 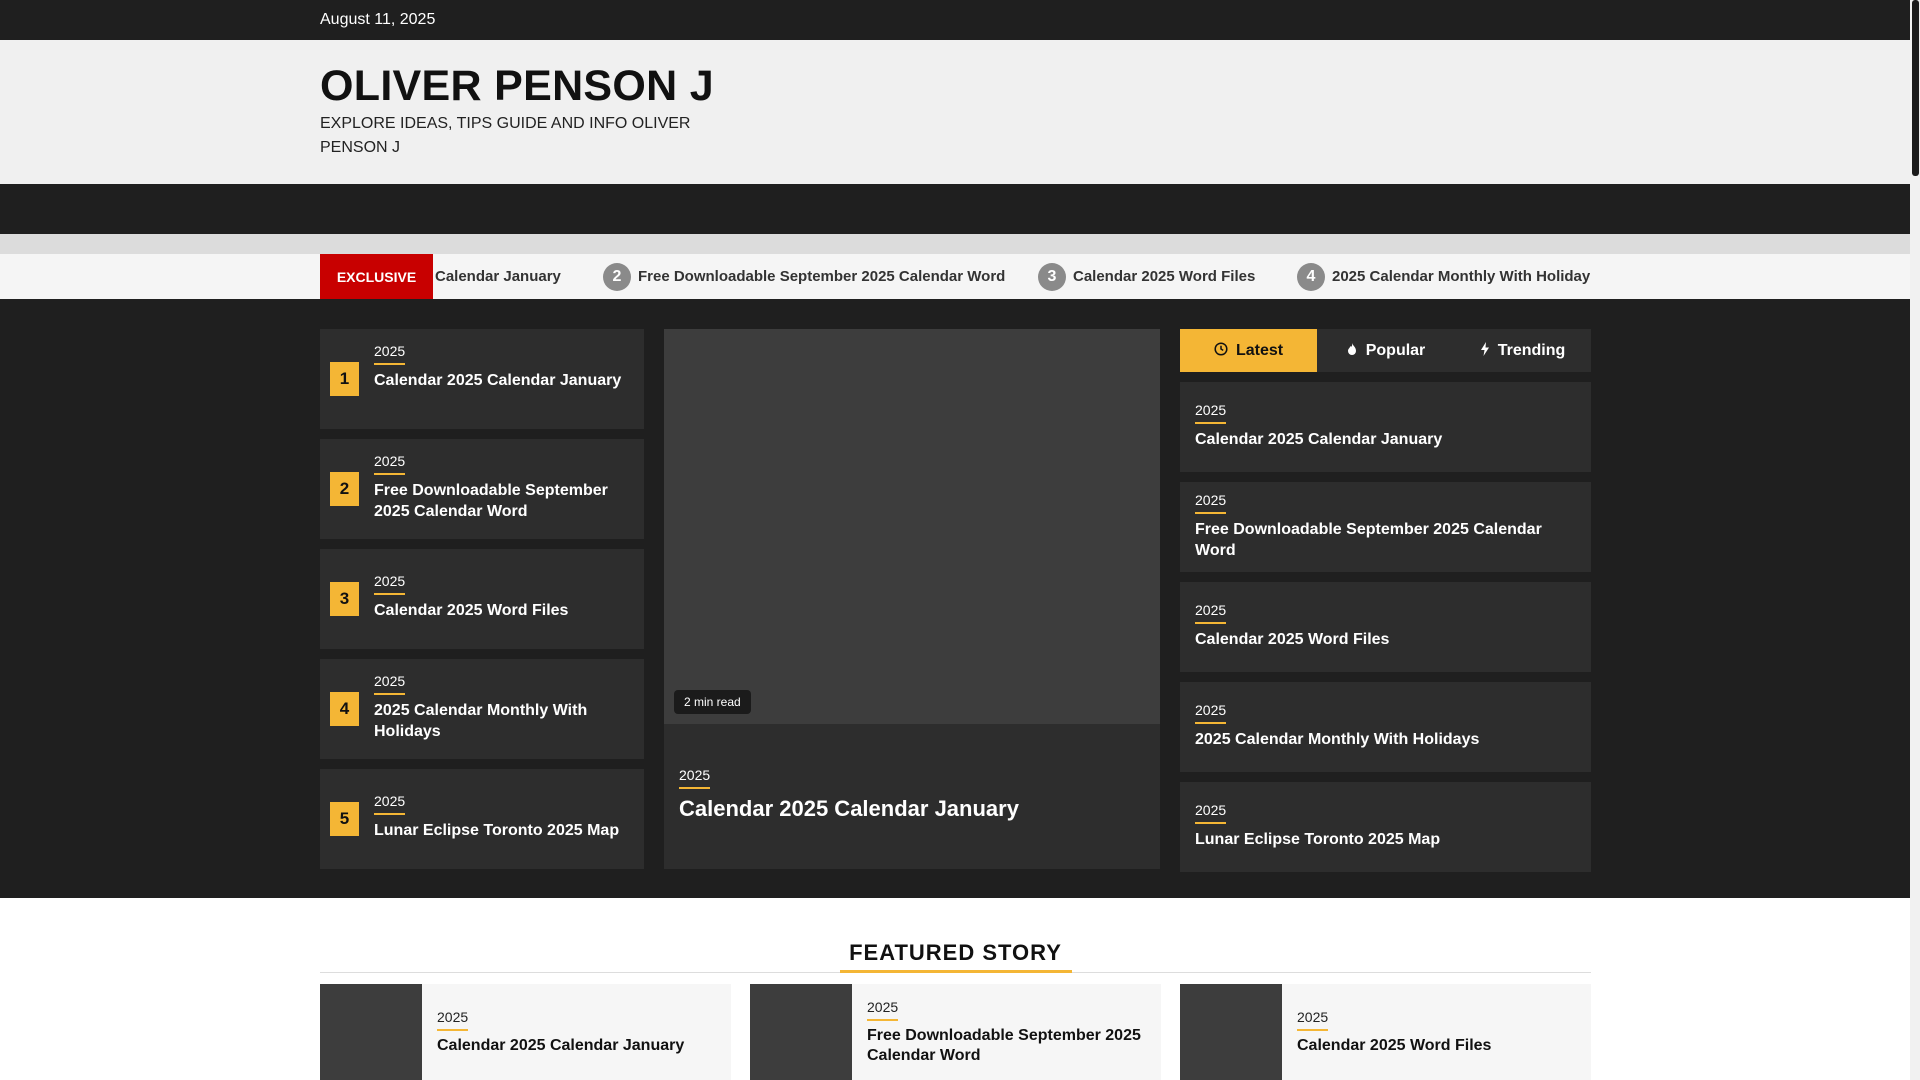 I want to click on clock-icon, so click(x=1221, y=350).